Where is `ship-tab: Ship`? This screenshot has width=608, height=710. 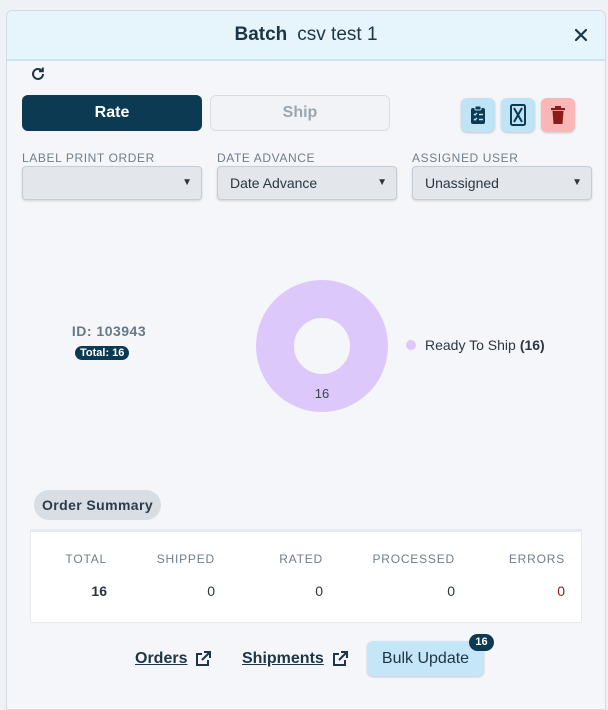
ship-tab: Ship is located at coordinates (300, 113).